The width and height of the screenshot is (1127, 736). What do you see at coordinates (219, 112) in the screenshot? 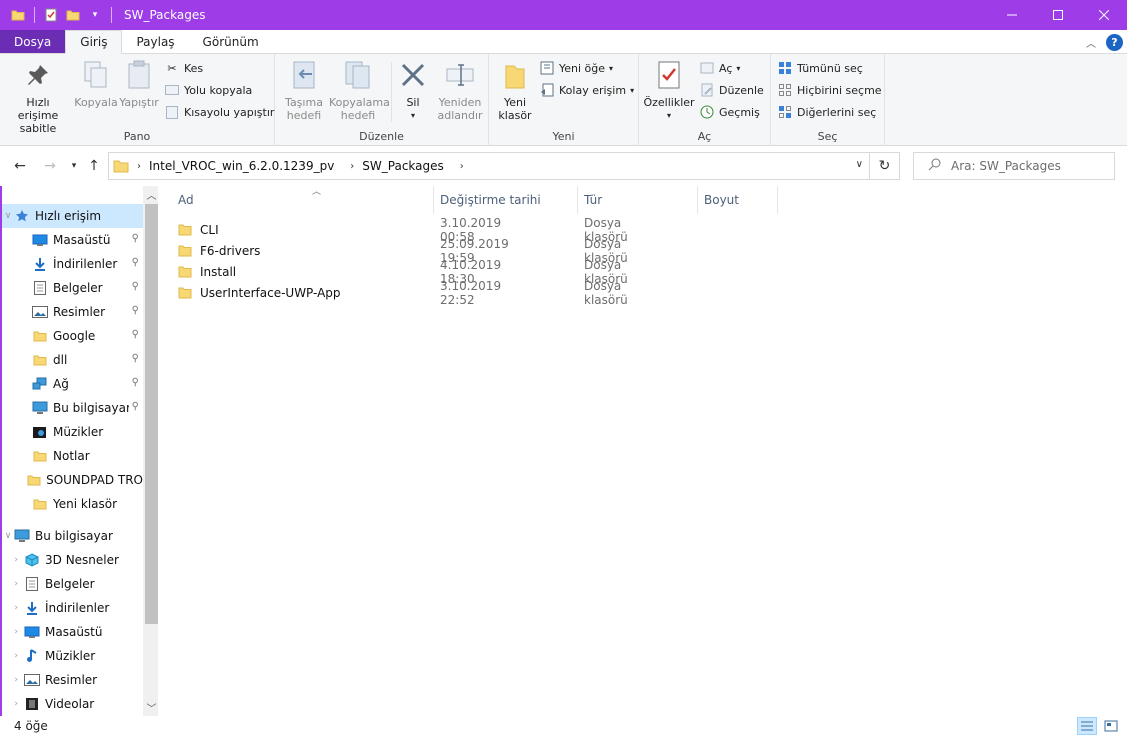
I see `paste-shortcut-button: Kısayolu yapıştır` at bounding box center [219, 112].